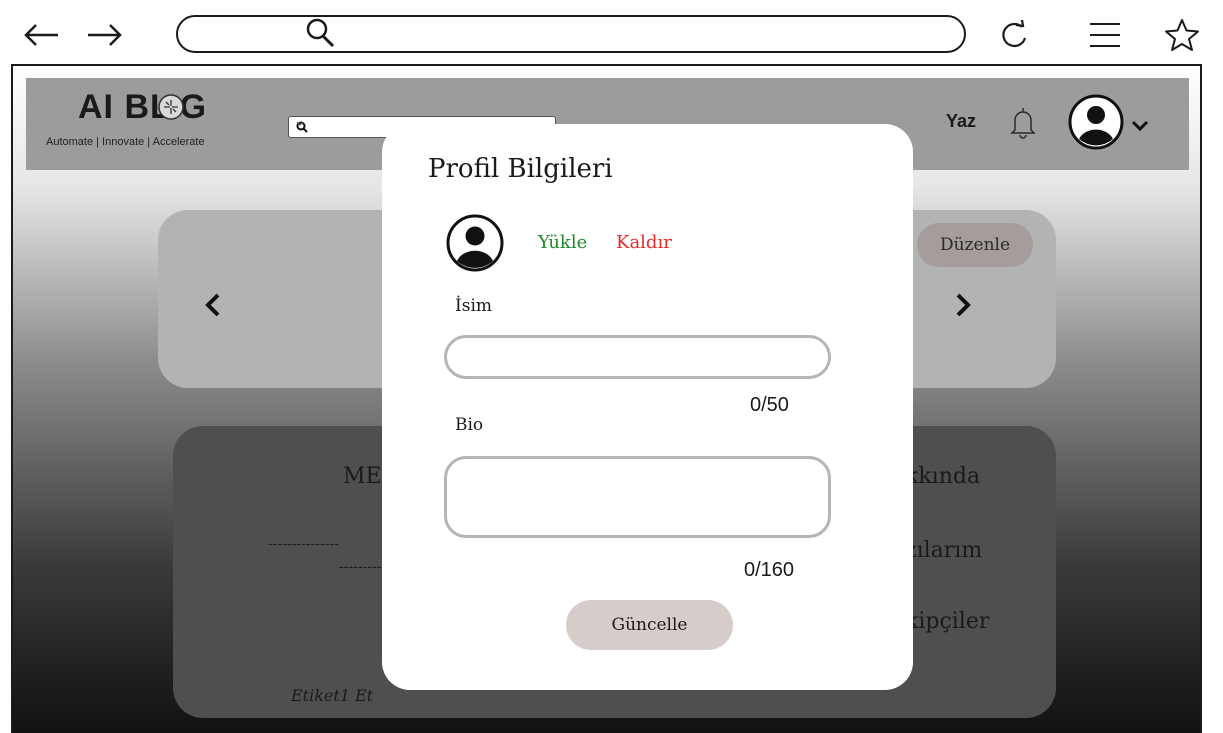 Image resolution: width=1223 pixels, height=733 pixels. I want to click on post-title-fragment: ME, so click(362, 476).